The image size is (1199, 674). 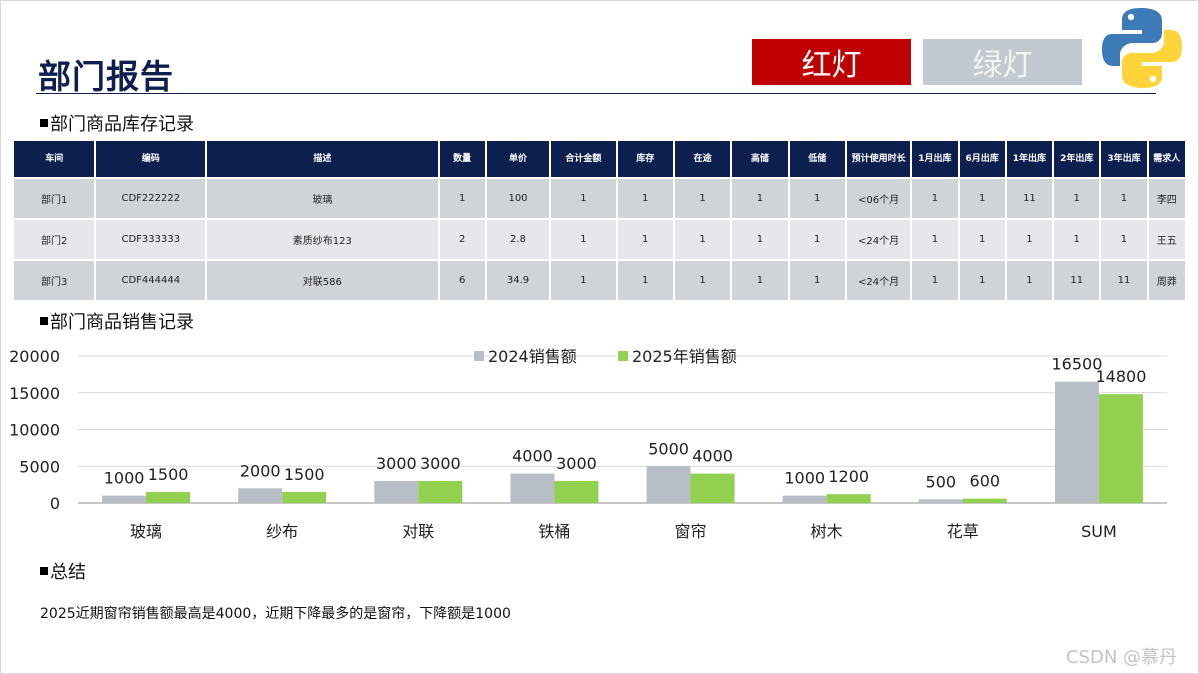 What do you see at coordinates (982, 159) in the screenshot?
I see `column-header: 6月出库` at bounding box center [982, 159].